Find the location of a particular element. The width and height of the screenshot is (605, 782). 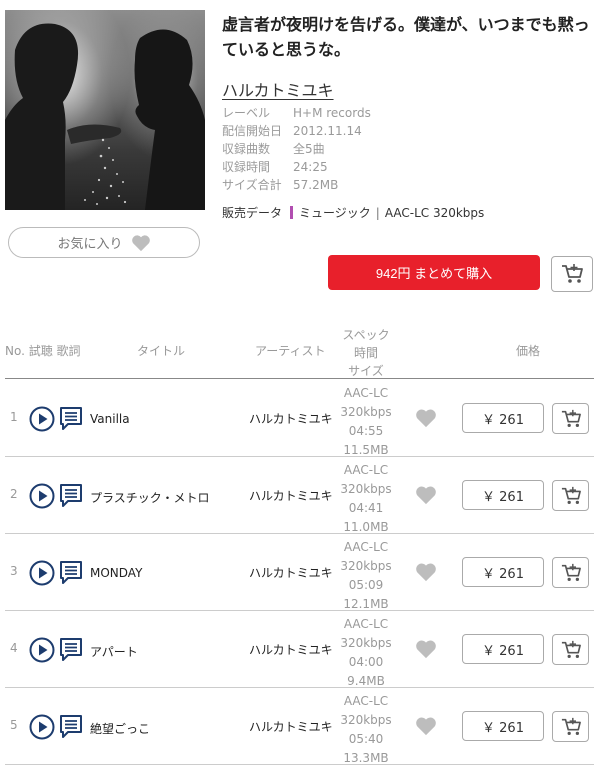

track-spec: AAC-LC 320kbps 04:00 9.4MB is located at coordinates (366, 653).